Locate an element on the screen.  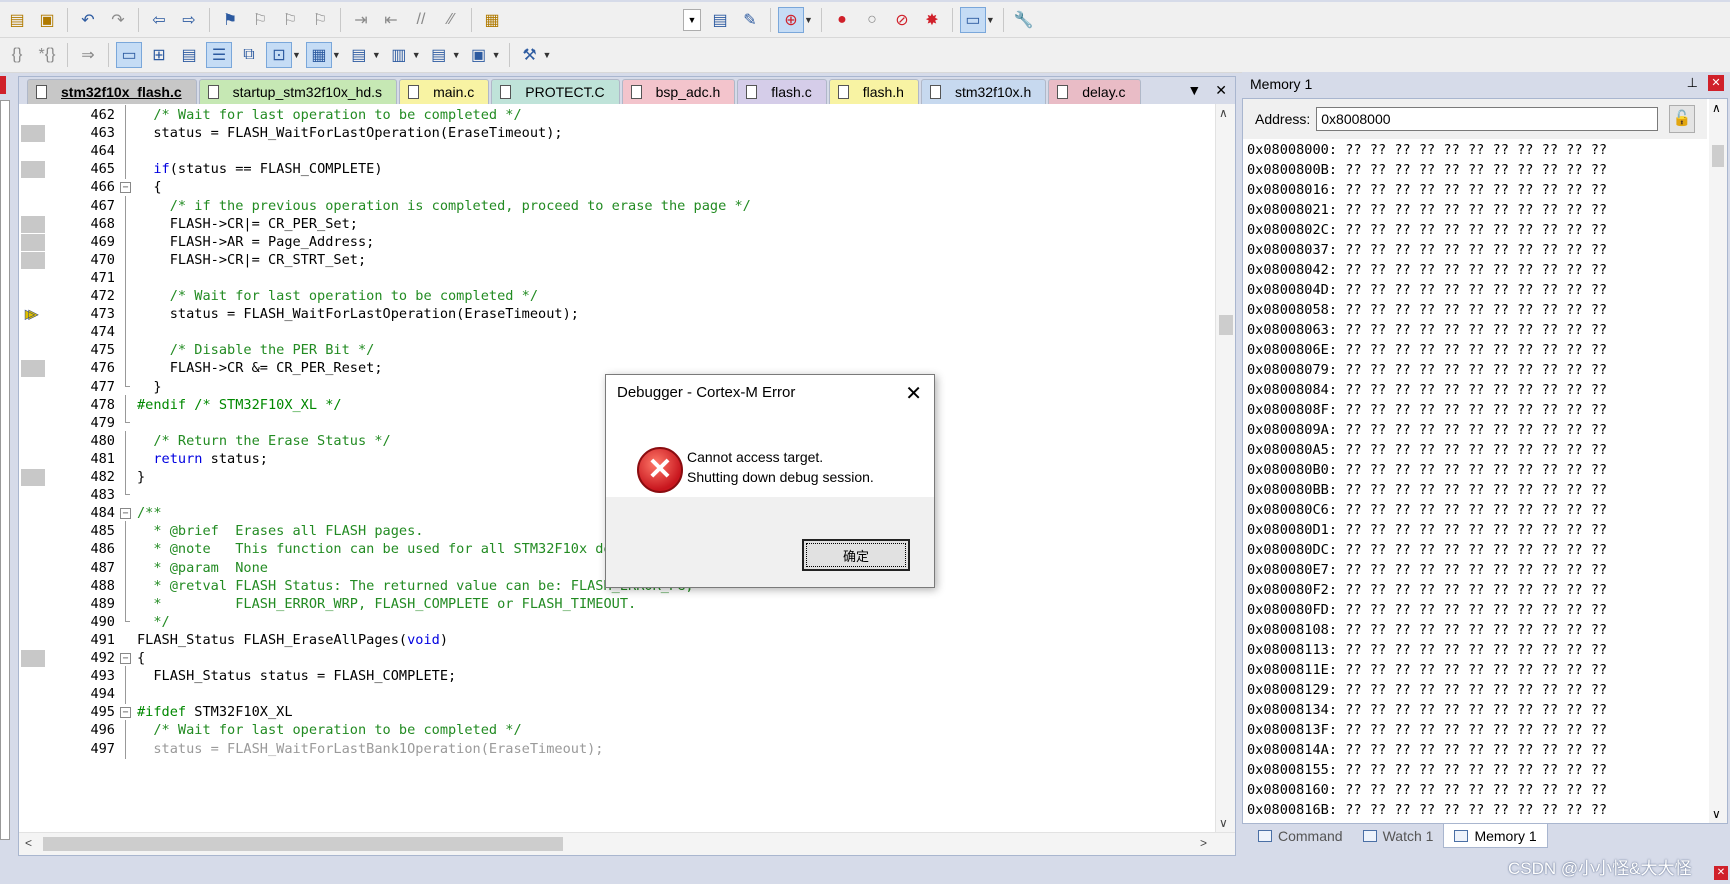
code-line: 464 is located at coordinates (617, 151).